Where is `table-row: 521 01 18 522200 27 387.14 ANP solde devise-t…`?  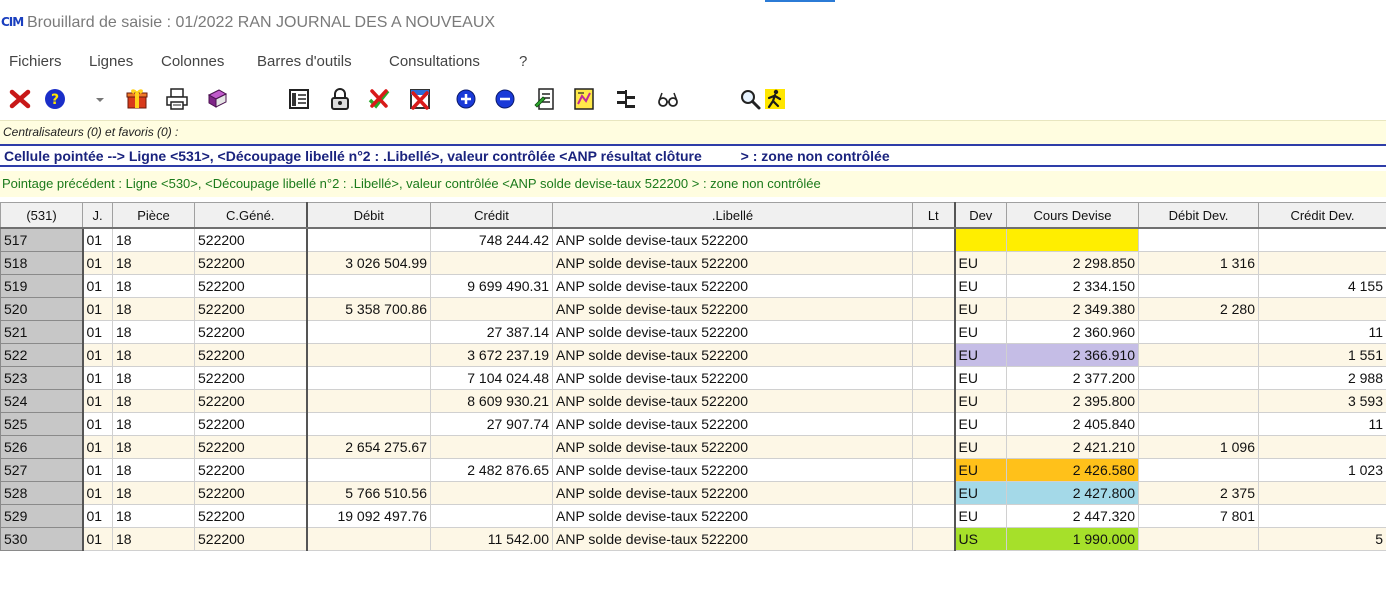
table-row: 521 01 18 522200 27 387.14 ANP solde devise-t… is located at coordinates (693, 332).